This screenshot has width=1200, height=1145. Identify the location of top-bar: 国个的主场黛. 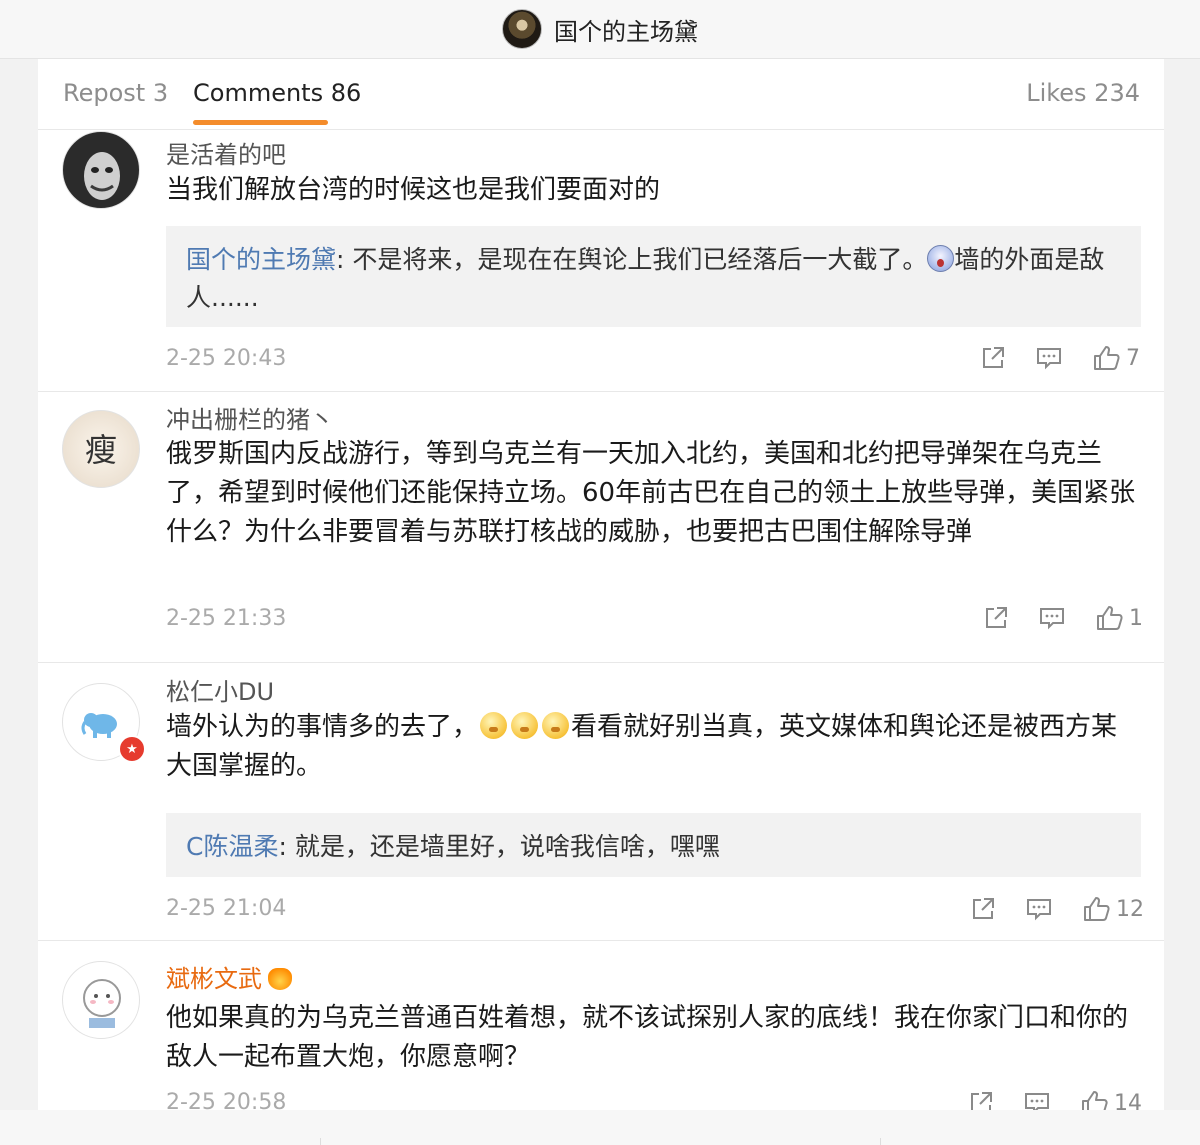
(600, 29).